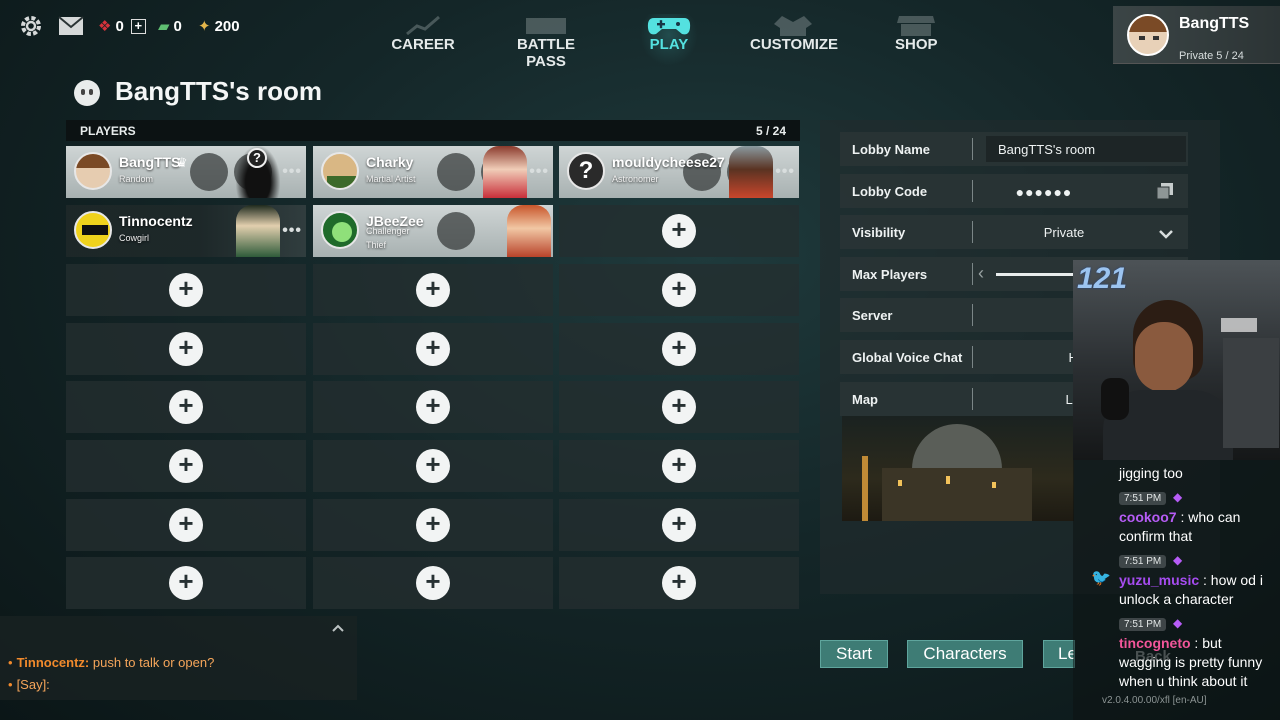 This screenshot has height=720, width=1280. What do you see at coordinates (186, 172) in the screenshot?
I see `player-slot-bangtts: BangTTS ♛ Random ? •••` at bounding box center [186, 172].